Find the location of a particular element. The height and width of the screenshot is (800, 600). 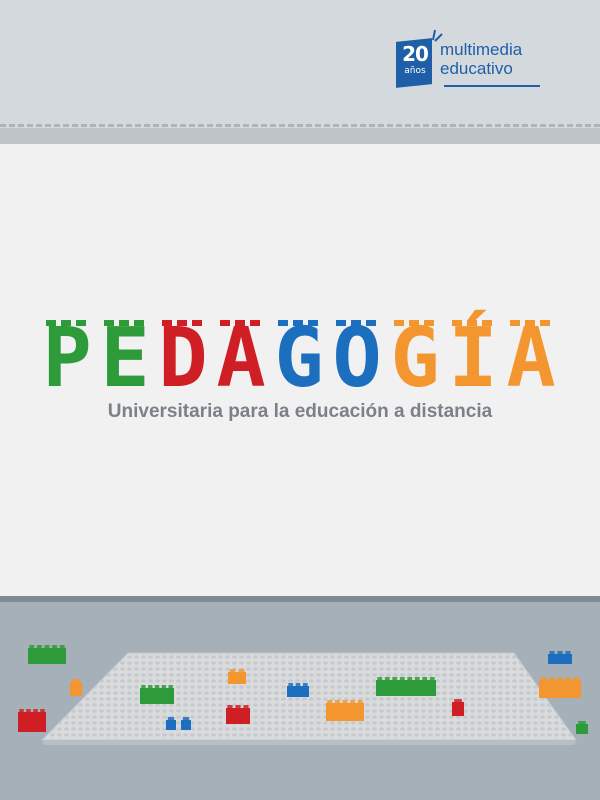

title-letters: PEDAGOGÍA is located at coordinates (298, 350).